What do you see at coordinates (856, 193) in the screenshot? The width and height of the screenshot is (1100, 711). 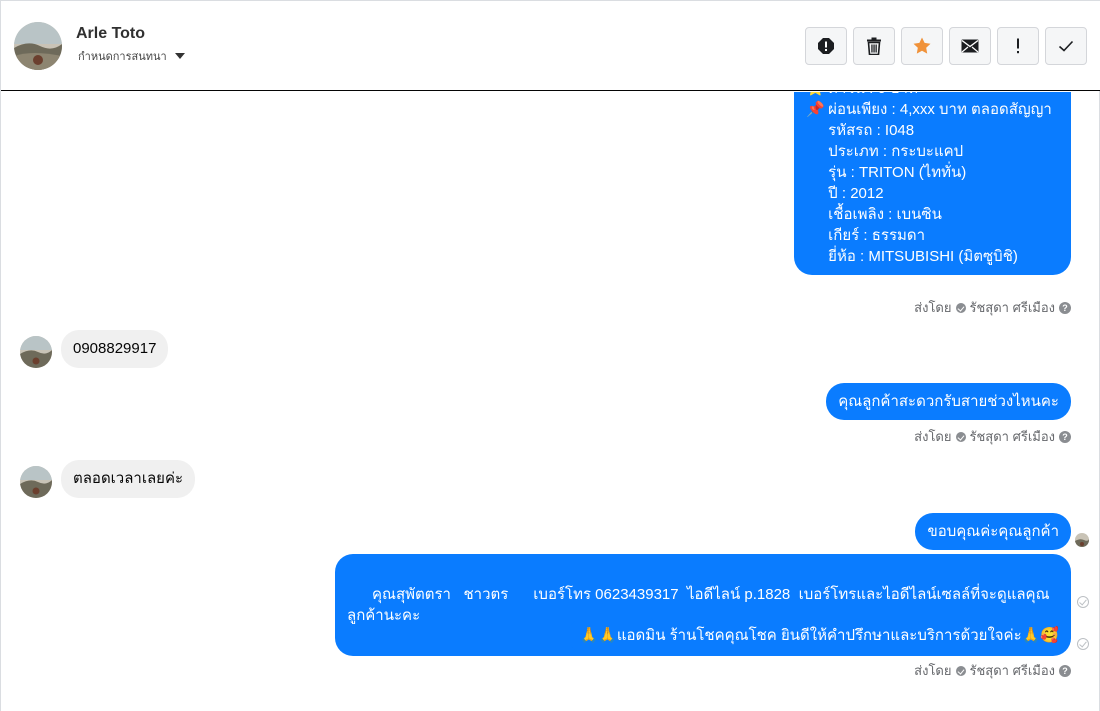 I see `car-info-text: ปี : 2012` at bounding box center [856, 193].